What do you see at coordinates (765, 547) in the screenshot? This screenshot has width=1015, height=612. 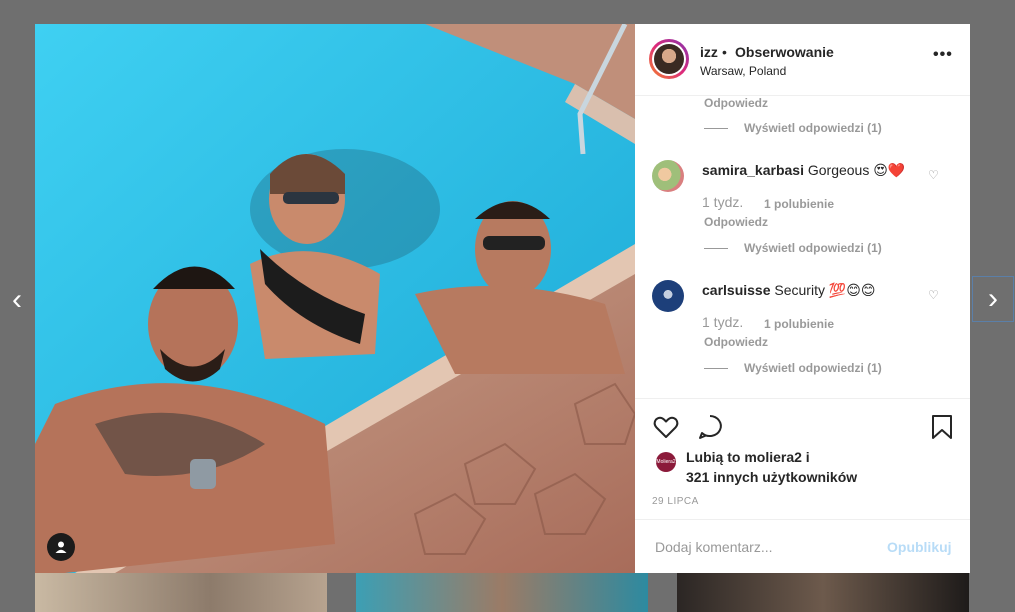 I see `comment-input` at bounding box center [765, 547].